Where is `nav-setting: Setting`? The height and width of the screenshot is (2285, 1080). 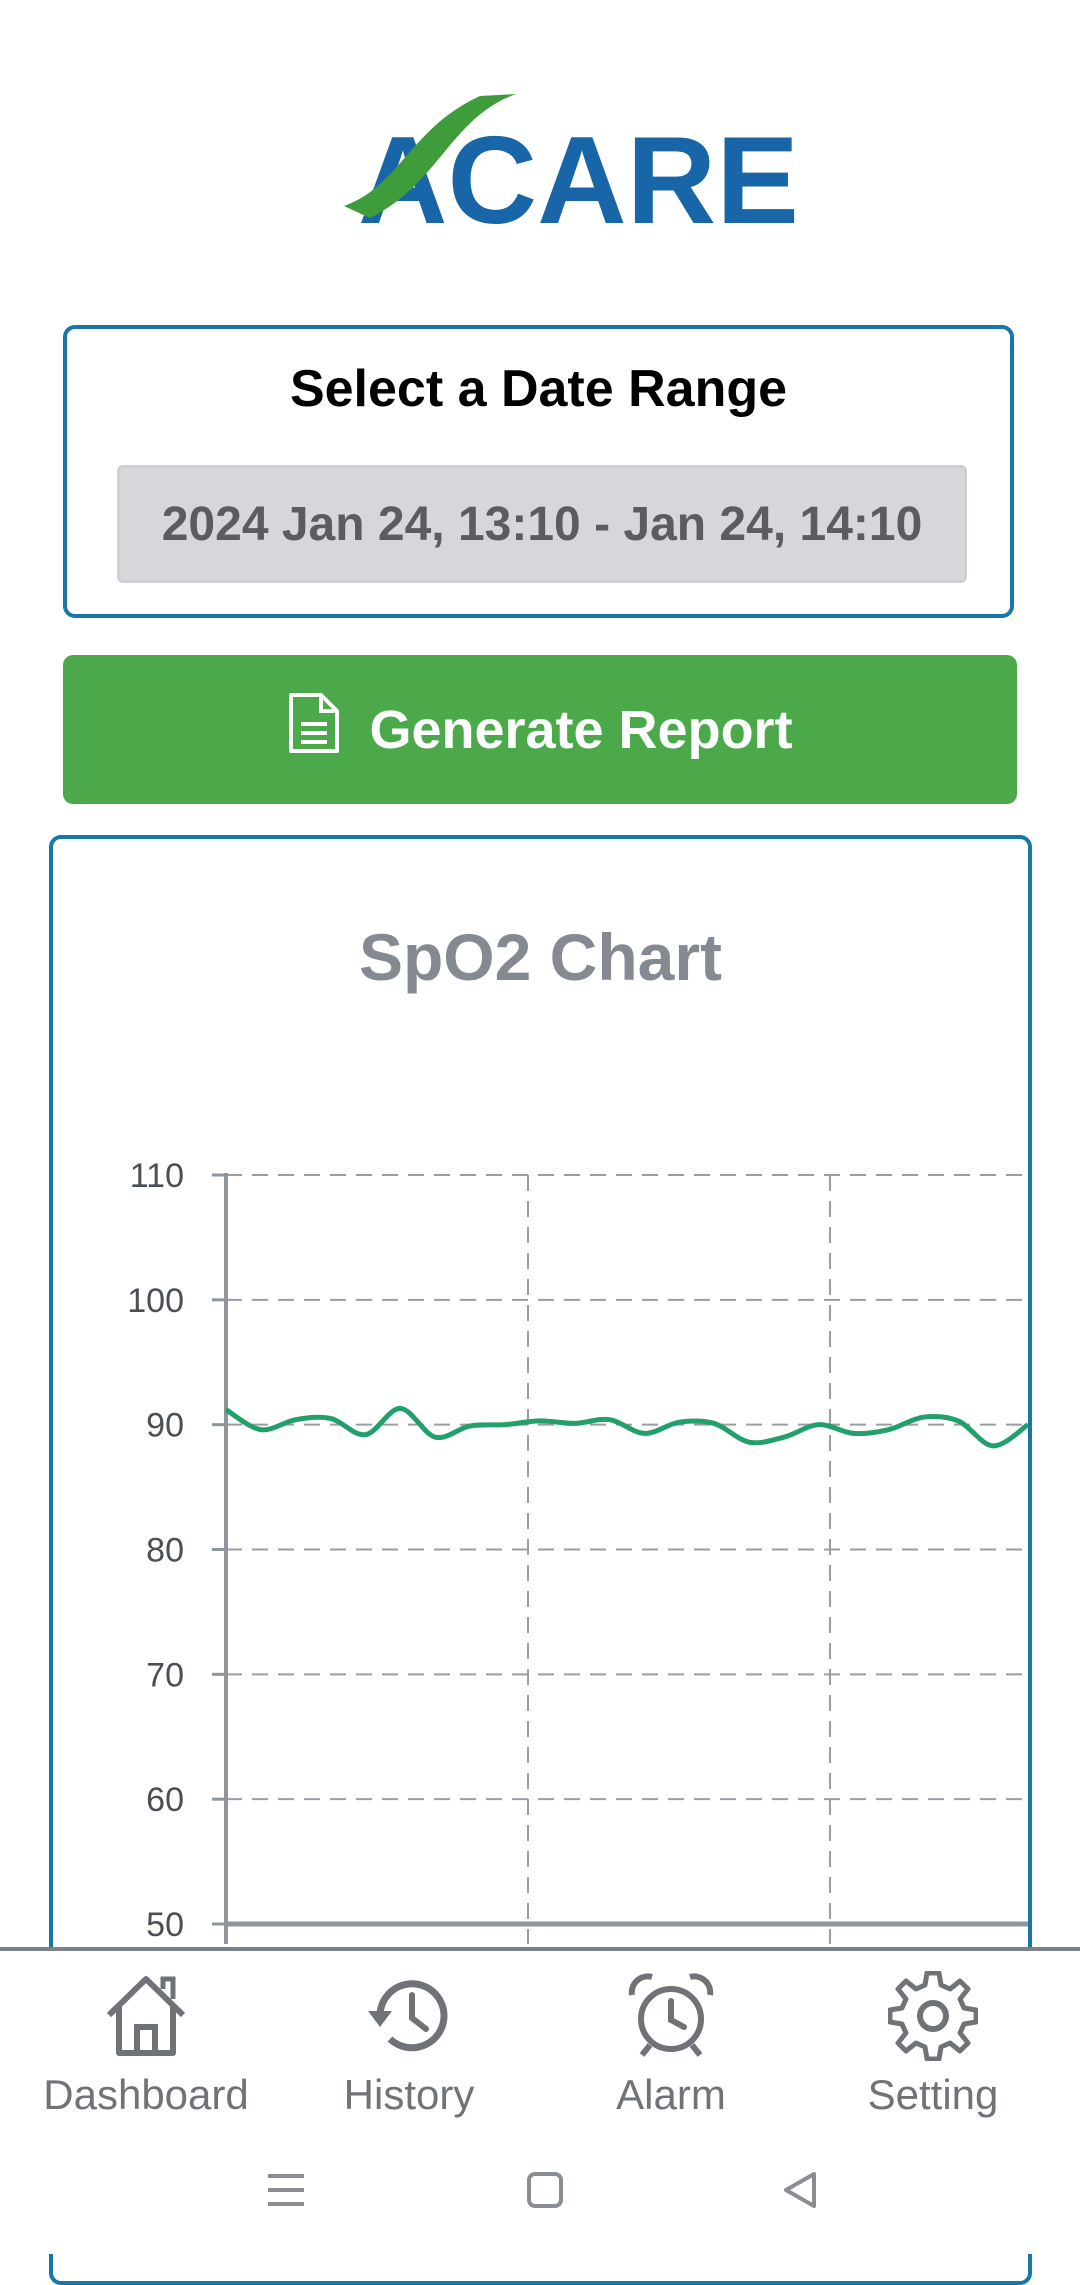
nav-setting: Setting is located at coordinates (933, 2045).